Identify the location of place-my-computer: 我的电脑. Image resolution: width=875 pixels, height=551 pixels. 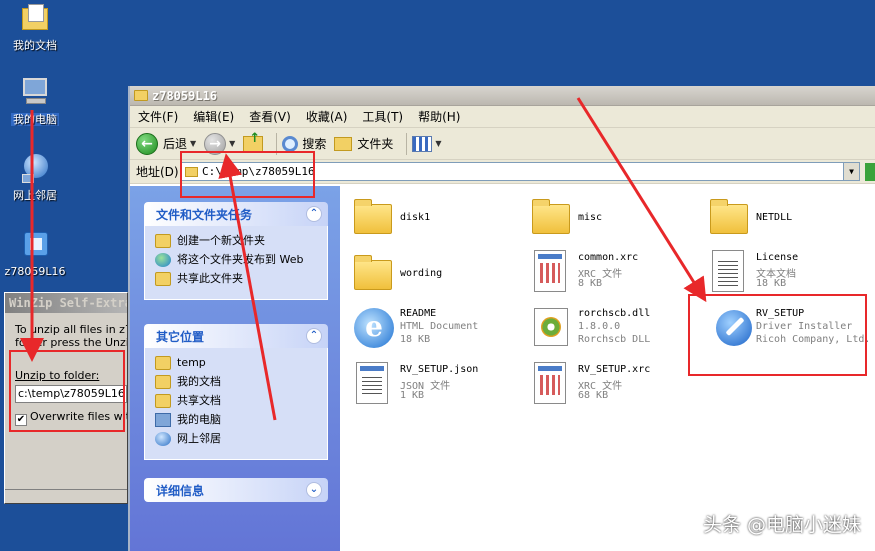
(236, 420).